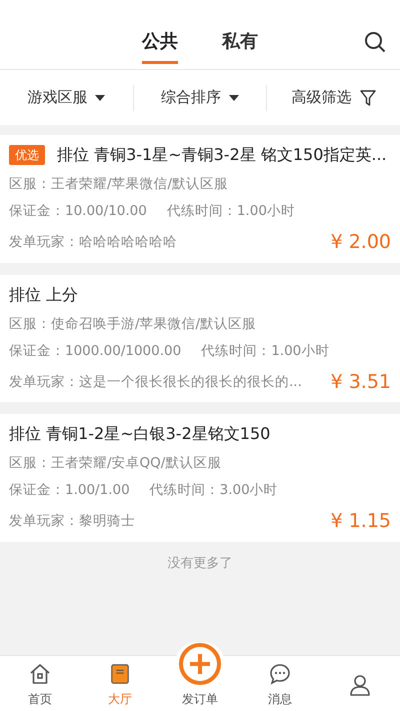  What do you see at coordinates (214, 490) in the screenshot?
I see `order-duration: 代练时间：3.00小时` at bounding box center [214, 490].